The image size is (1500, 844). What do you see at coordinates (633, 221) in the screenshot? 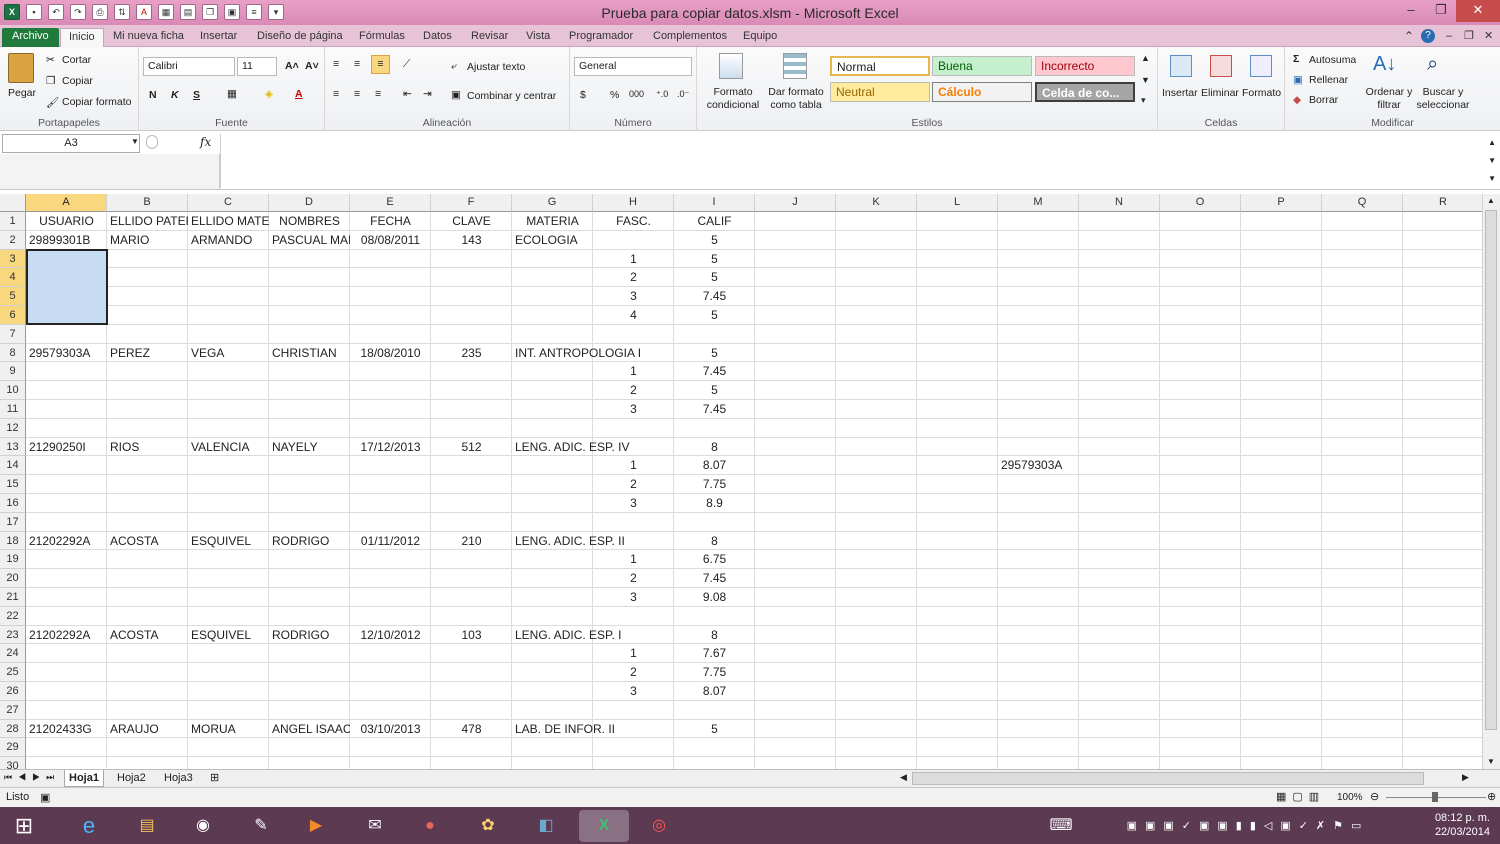
I see `cell-h1: FASC.` at bounding box center [633, 221].